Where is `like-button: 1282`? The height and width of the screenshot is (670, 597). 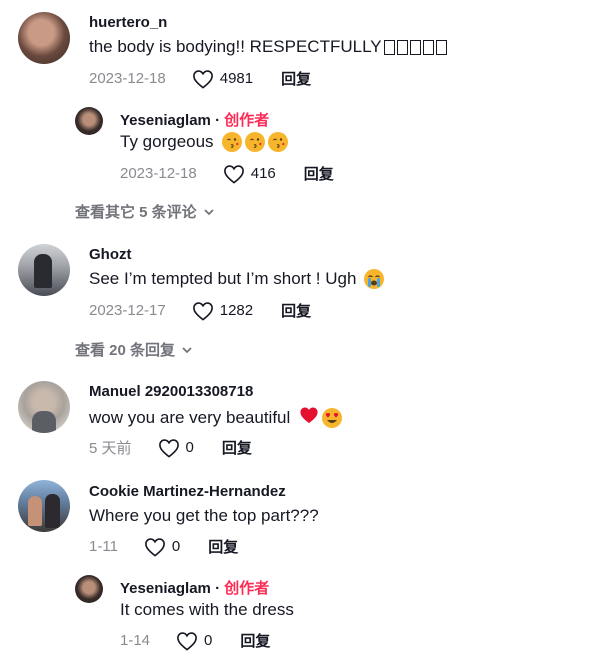
like-button: 1282 is located at coordinates (222, 311).